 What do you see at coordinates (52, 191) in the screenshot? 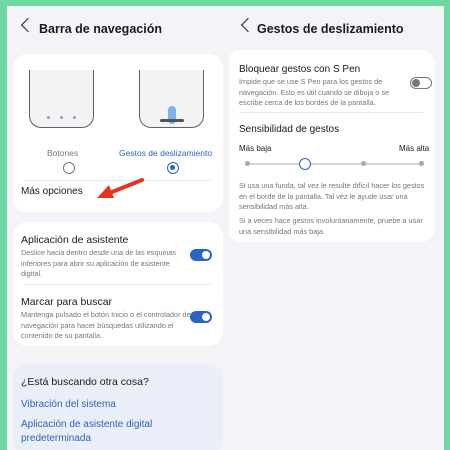
I see `more-options-item: Más opciones` at bounding box center [52, 191].